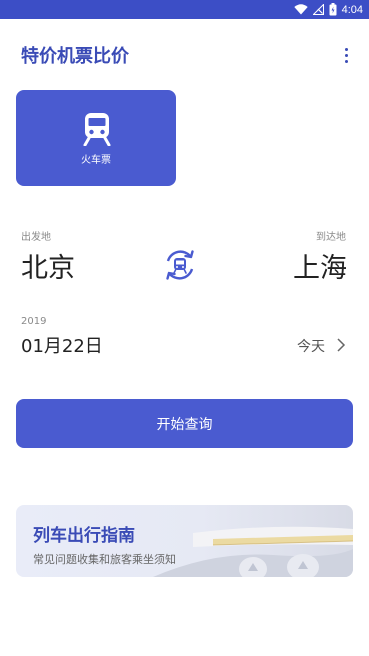  Describe the element at coordinates (300, 9) in the screenshot. I see `wifi-icon` at that location.